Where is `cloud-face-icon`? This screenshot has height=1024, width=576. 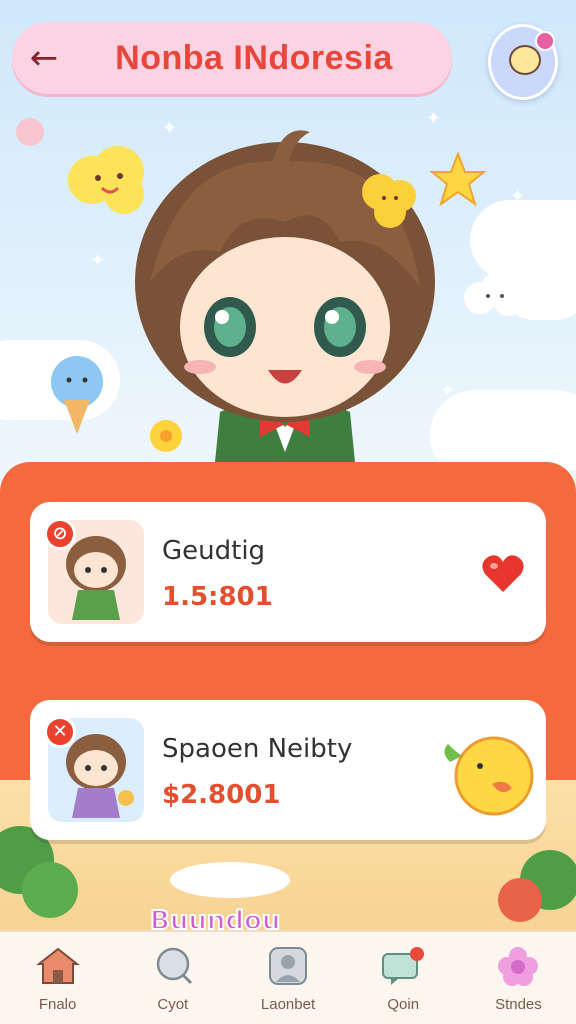
cloud-face-icon is located at coordinates (493, 294).